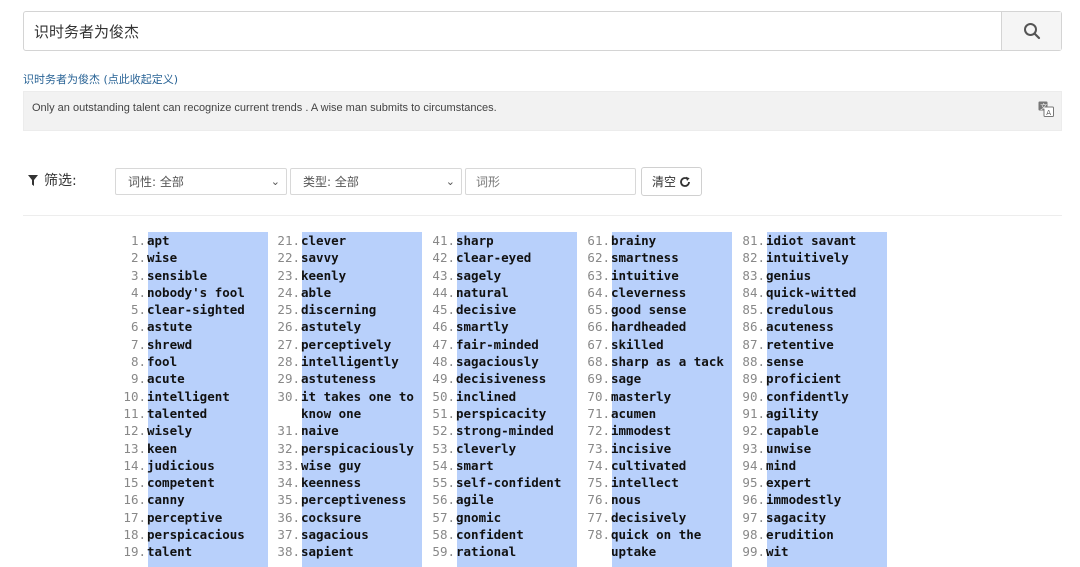 This screenshot has width=1080, height=567. What do you see at coordinates (360, 275) in the screenshot?
I see `word-link: keenly` at bounding box center [360, 275].